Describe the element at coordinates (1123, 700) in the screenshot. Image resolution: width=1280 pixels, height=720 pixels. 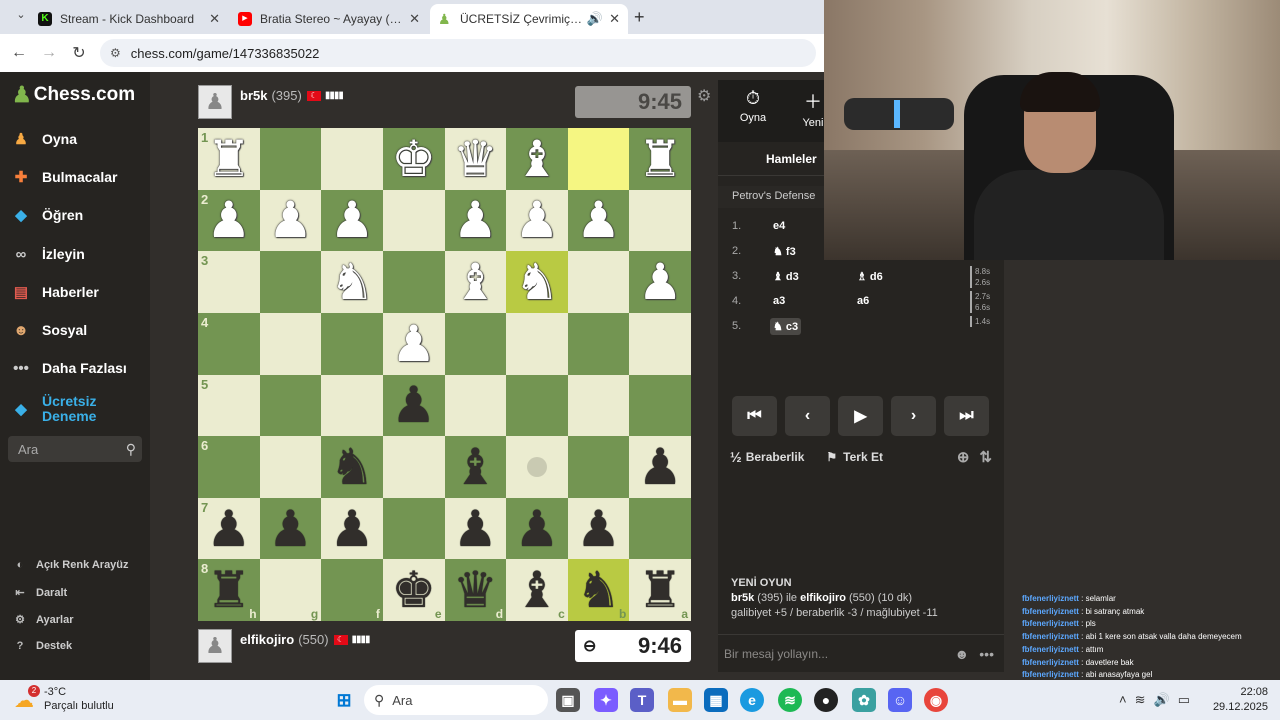
I see `chevron-up-icon: ˄` at that location.